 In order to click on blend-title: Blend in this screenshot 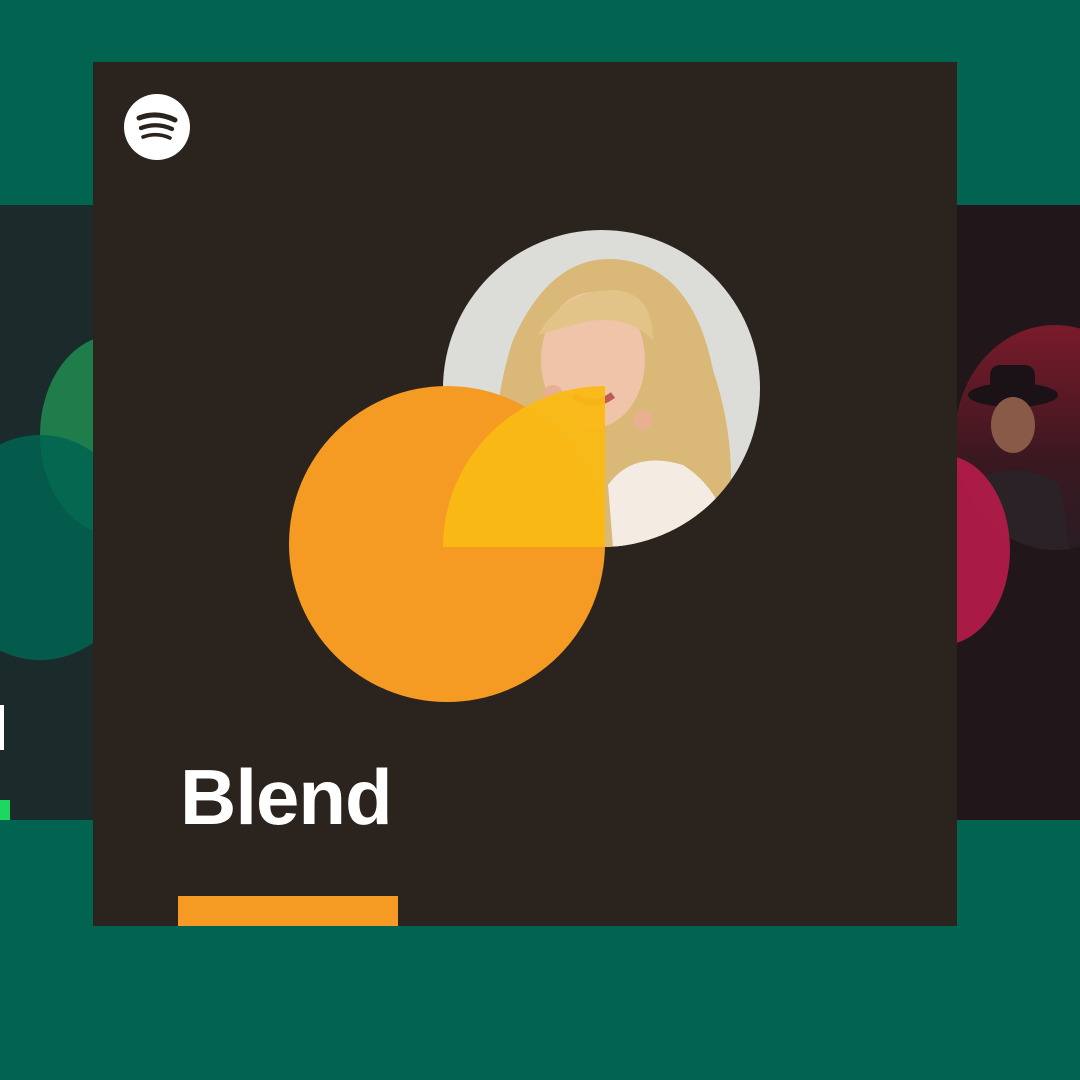, I will do `click(286, 797)`.